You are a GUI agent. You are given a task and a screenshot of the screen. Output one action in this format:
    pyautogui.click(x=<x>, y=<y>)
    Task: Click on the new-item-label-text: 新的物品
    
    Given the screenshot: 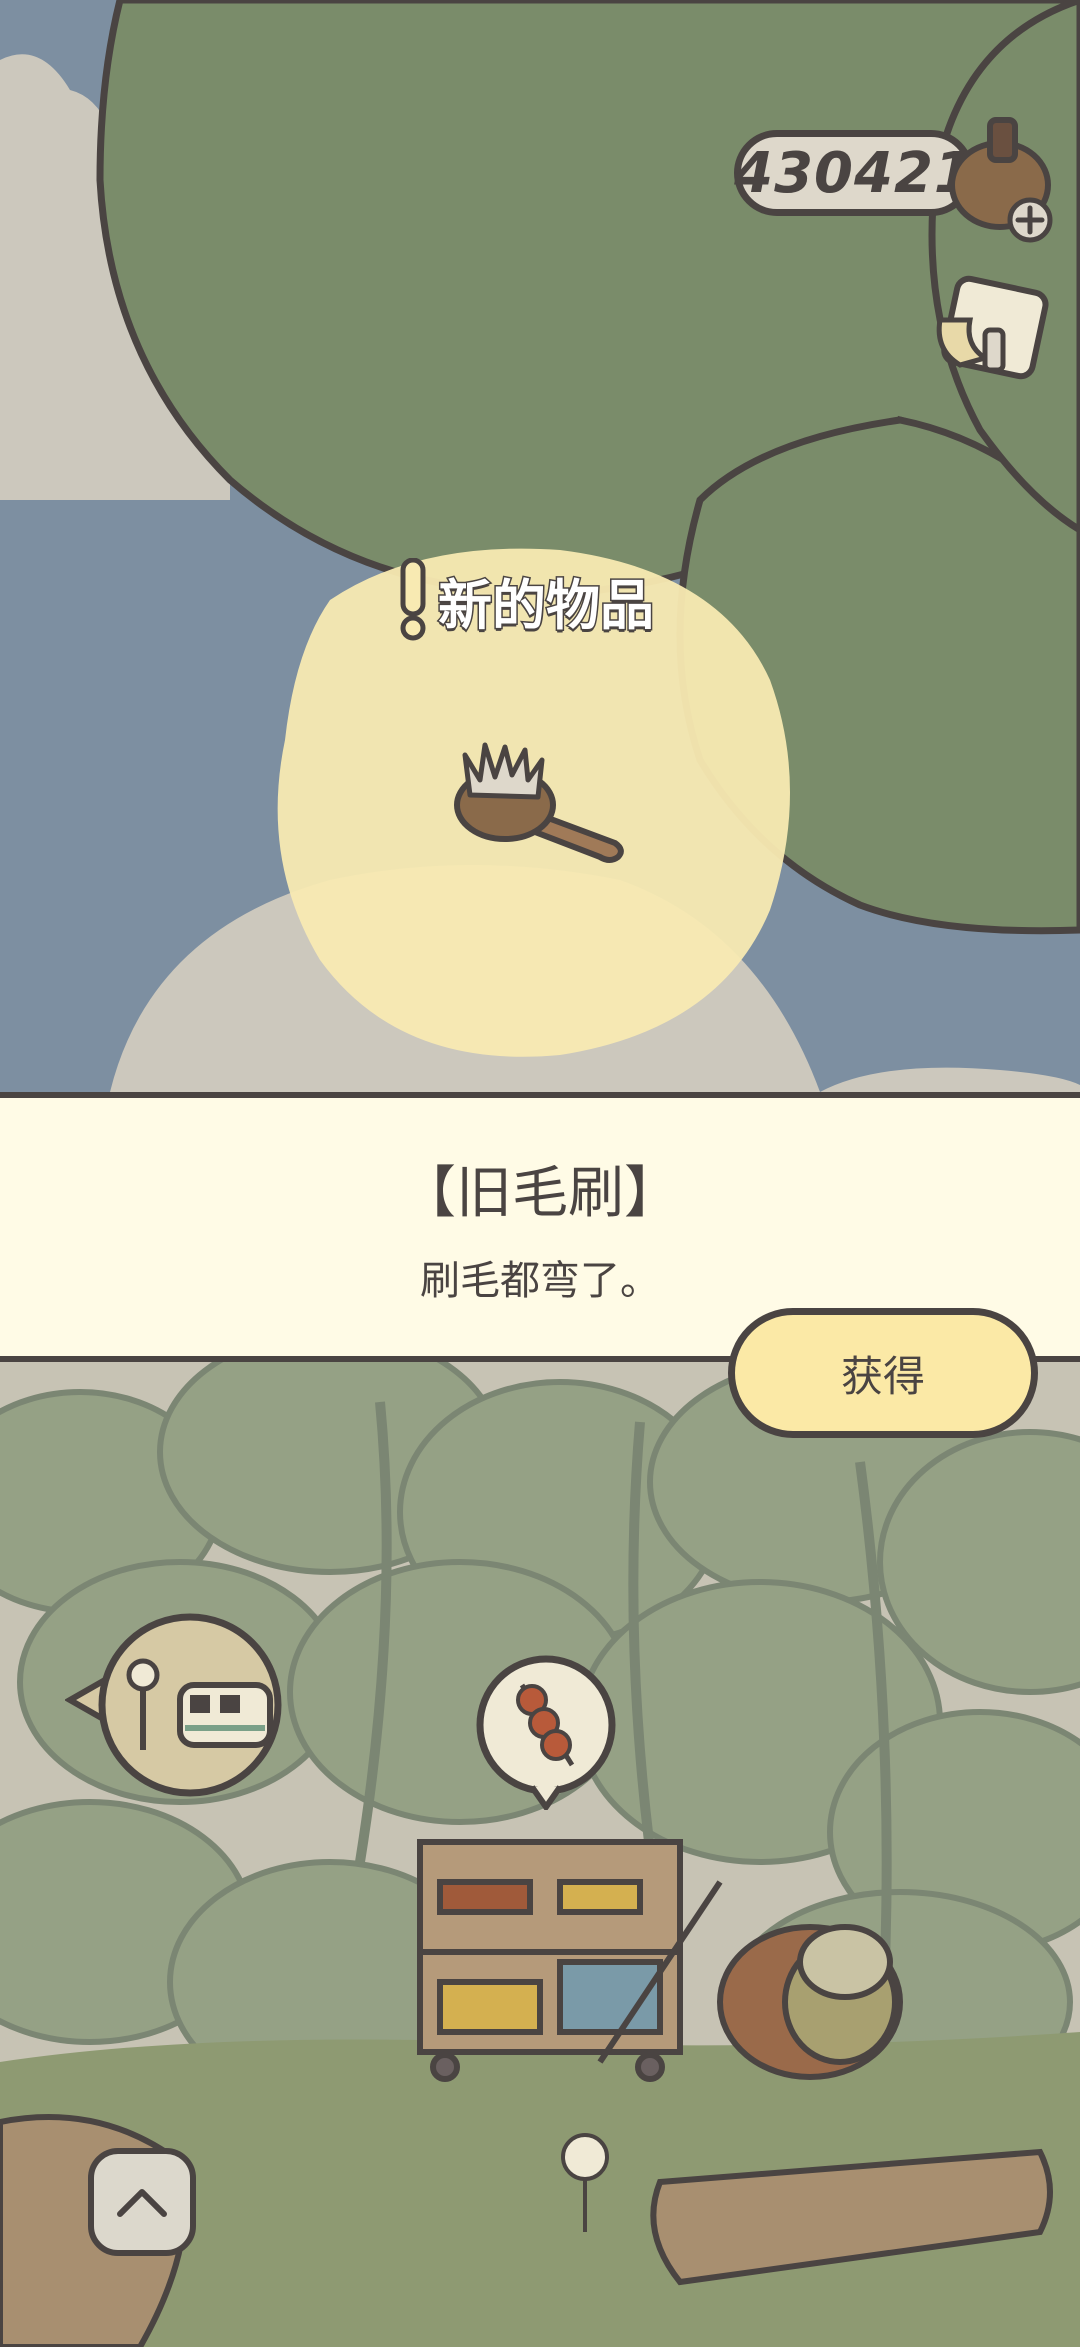 What is the action you would take?
    pyautogui.click(x=546, y=605)
    